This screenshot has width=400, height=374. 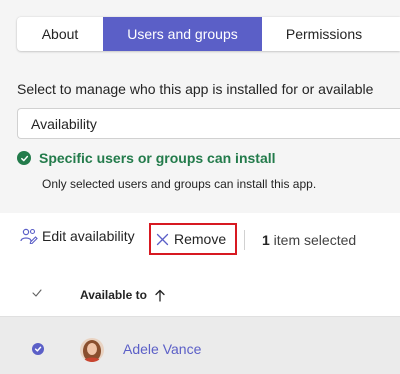 What do you see at coordinates (24, 158) in the screenshot?
I see `checkmark-circle-icon` at bounding box center [24, 158].